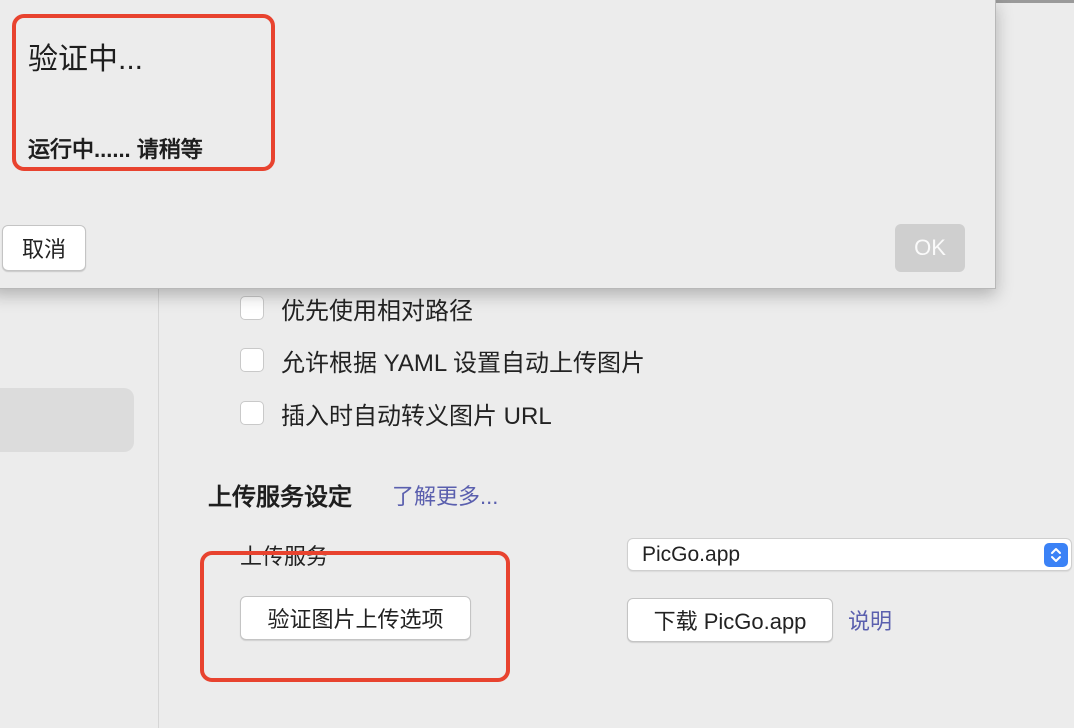  I want to click on checkbox-row-escape-url: 插入时自动转义图片 URL, so click(396, 414).